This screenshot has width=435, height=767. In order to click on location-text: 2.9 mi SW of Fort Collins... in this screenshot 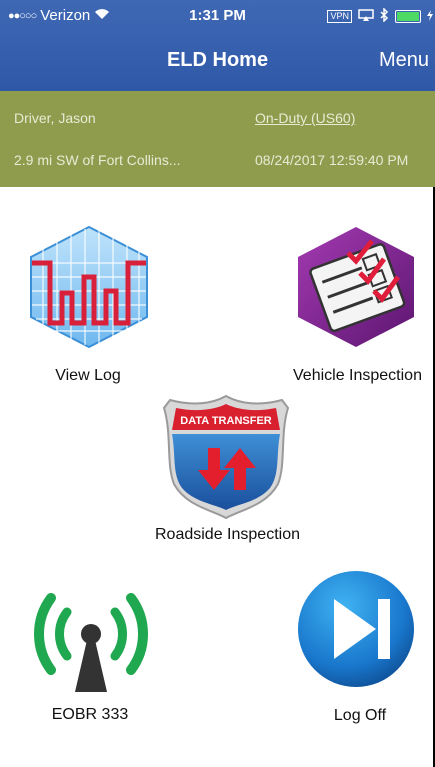, I will do `click(97, 160)`.